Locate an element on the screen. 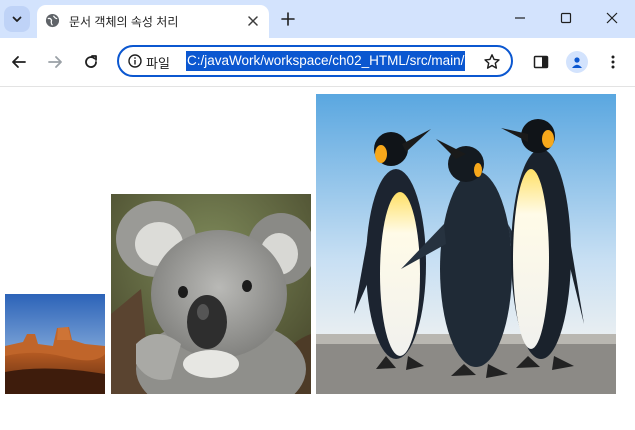  minimize-button is located at coordinates (520, 18).